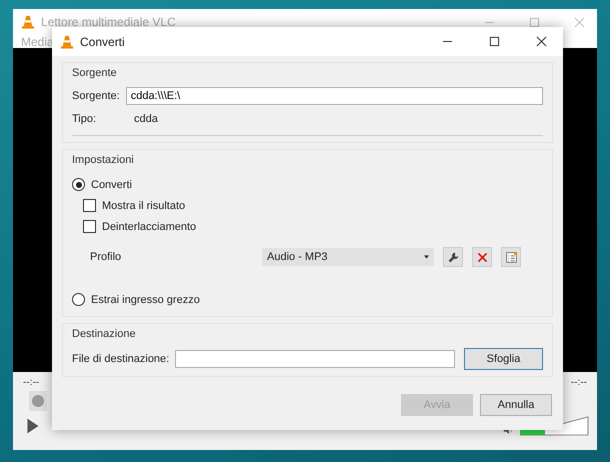 The height and width of the screenshot is (462, 610). I want to click on elapsed-time: --:--, so click(31, 382).